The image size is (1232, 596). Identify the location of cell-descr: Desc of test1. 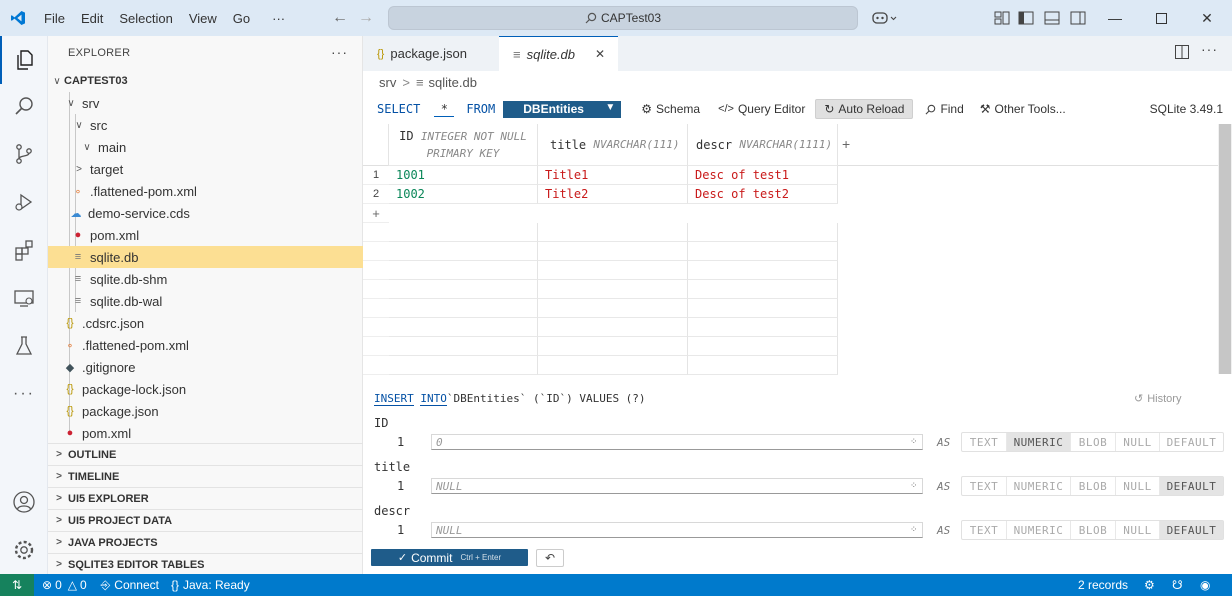
(763, 175).